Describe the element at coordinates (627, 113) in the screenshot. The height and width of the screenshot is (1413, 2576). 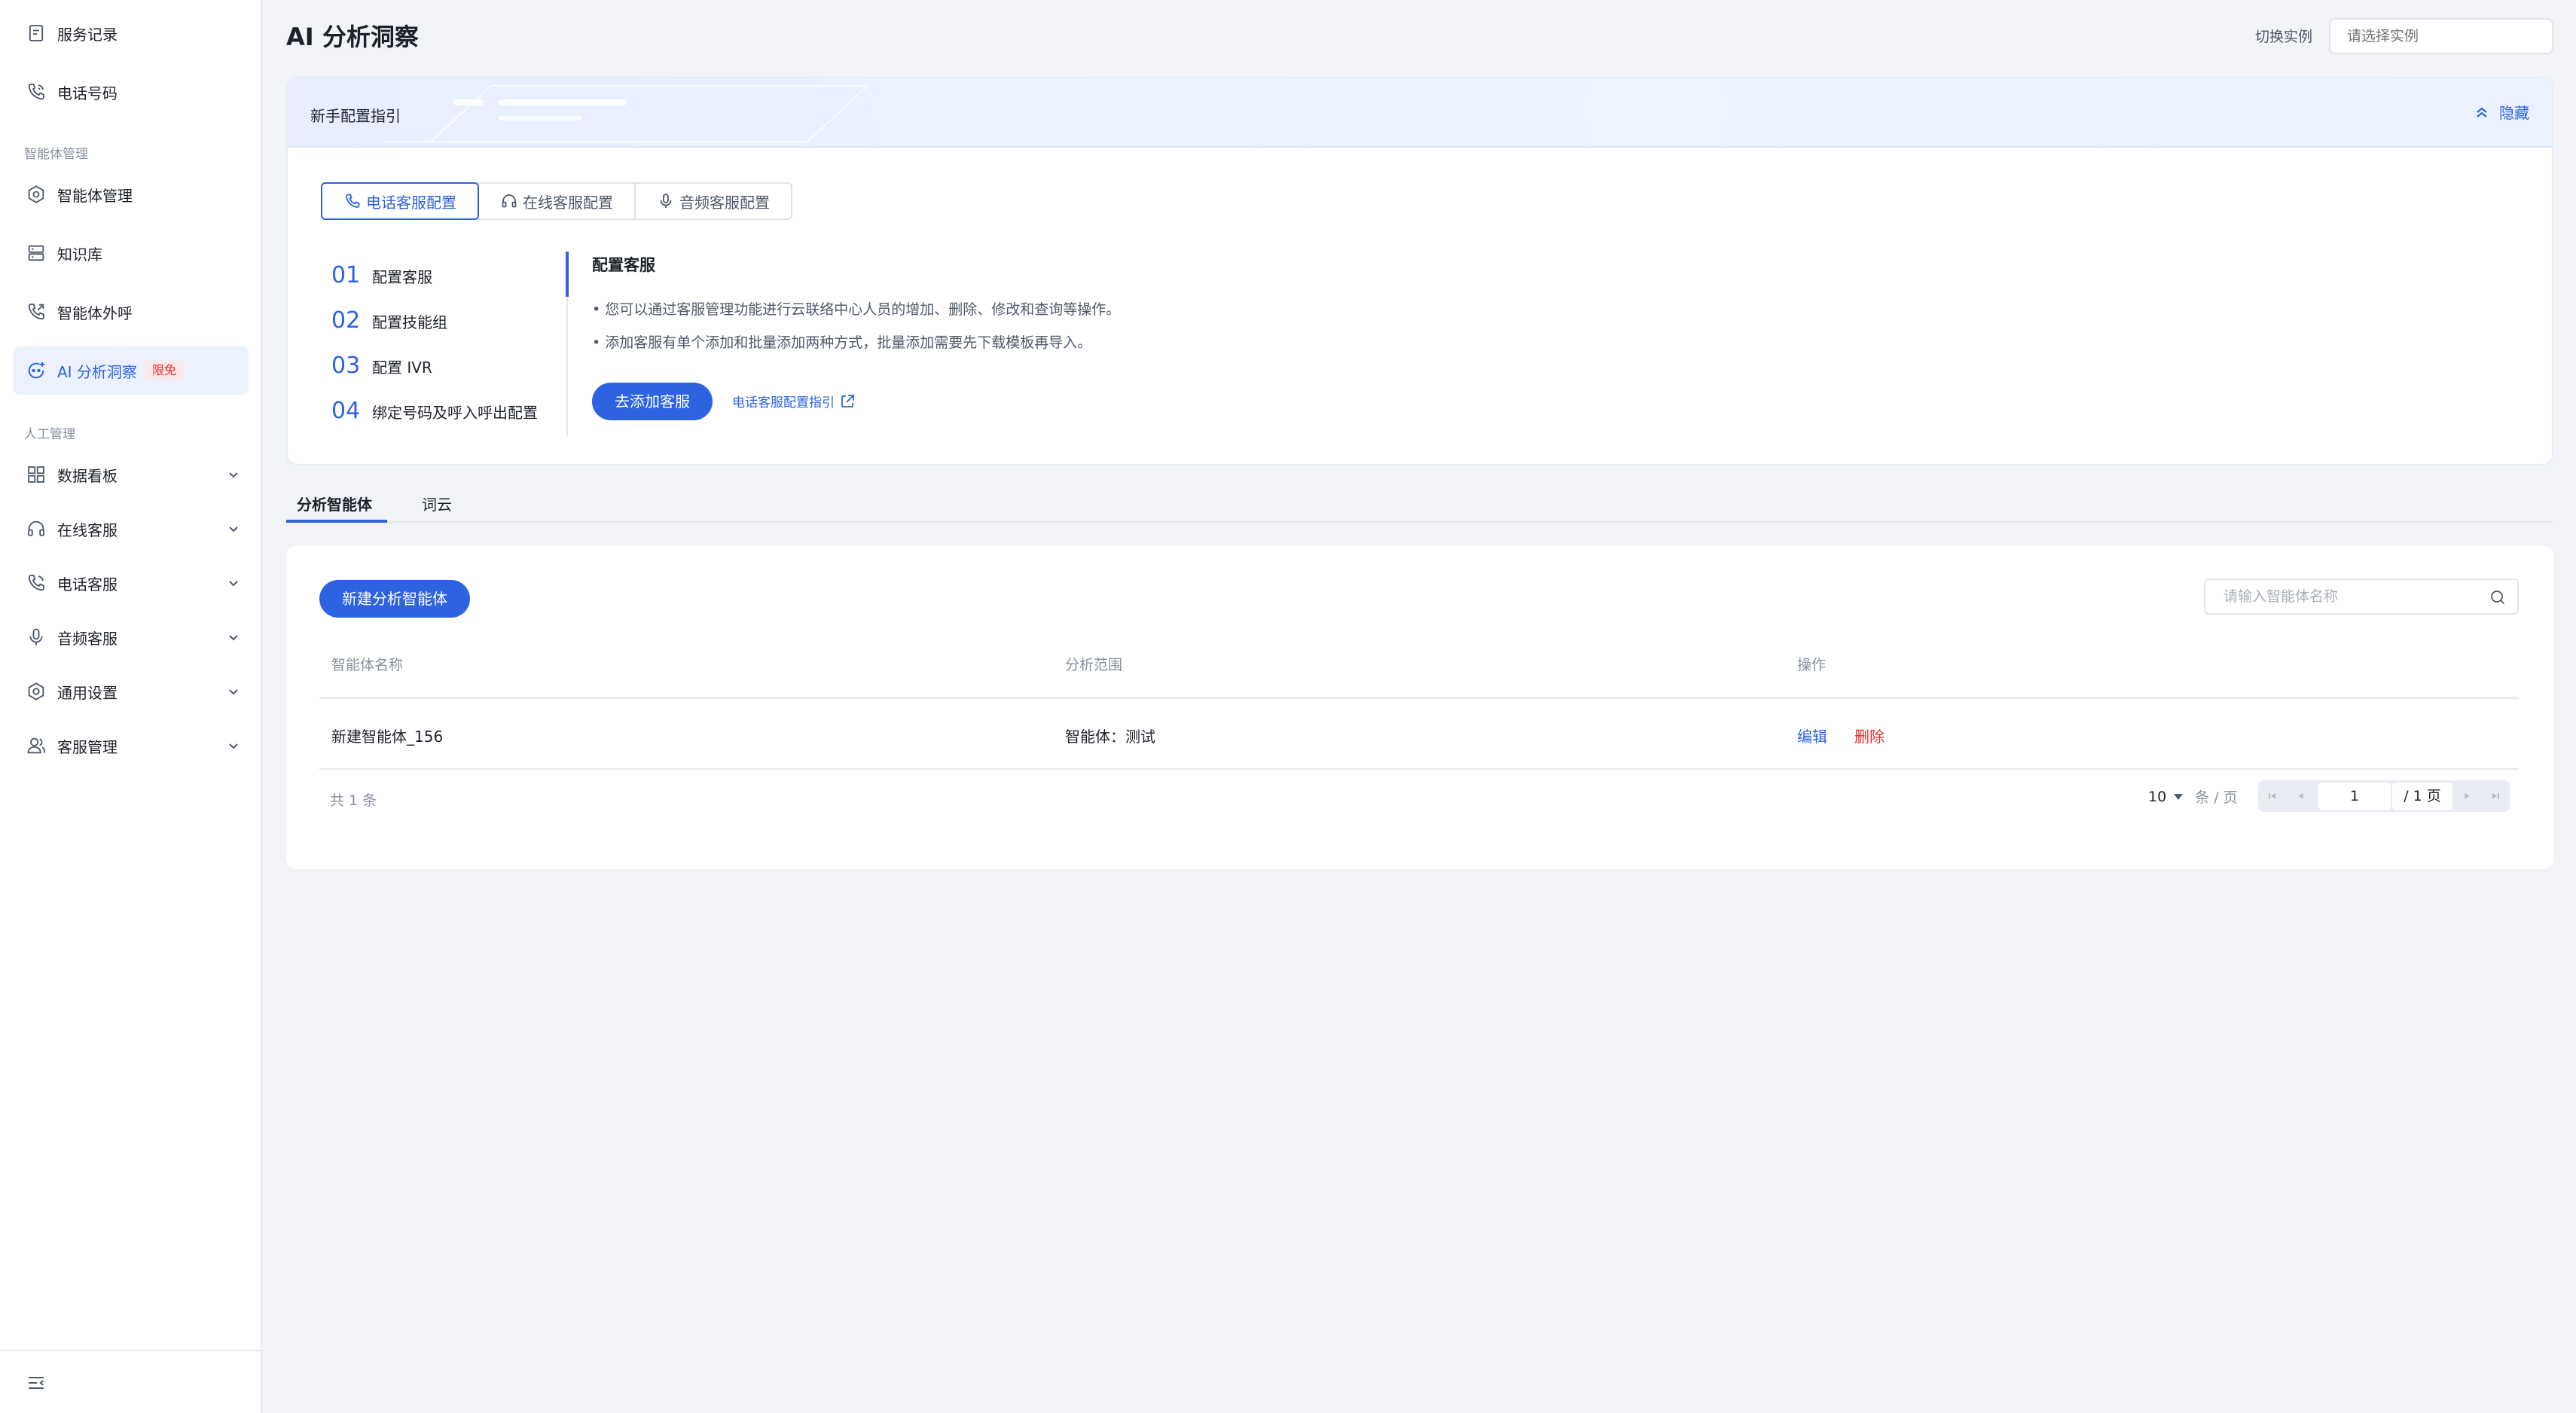
I see `decorative-lines-icon` at that location.